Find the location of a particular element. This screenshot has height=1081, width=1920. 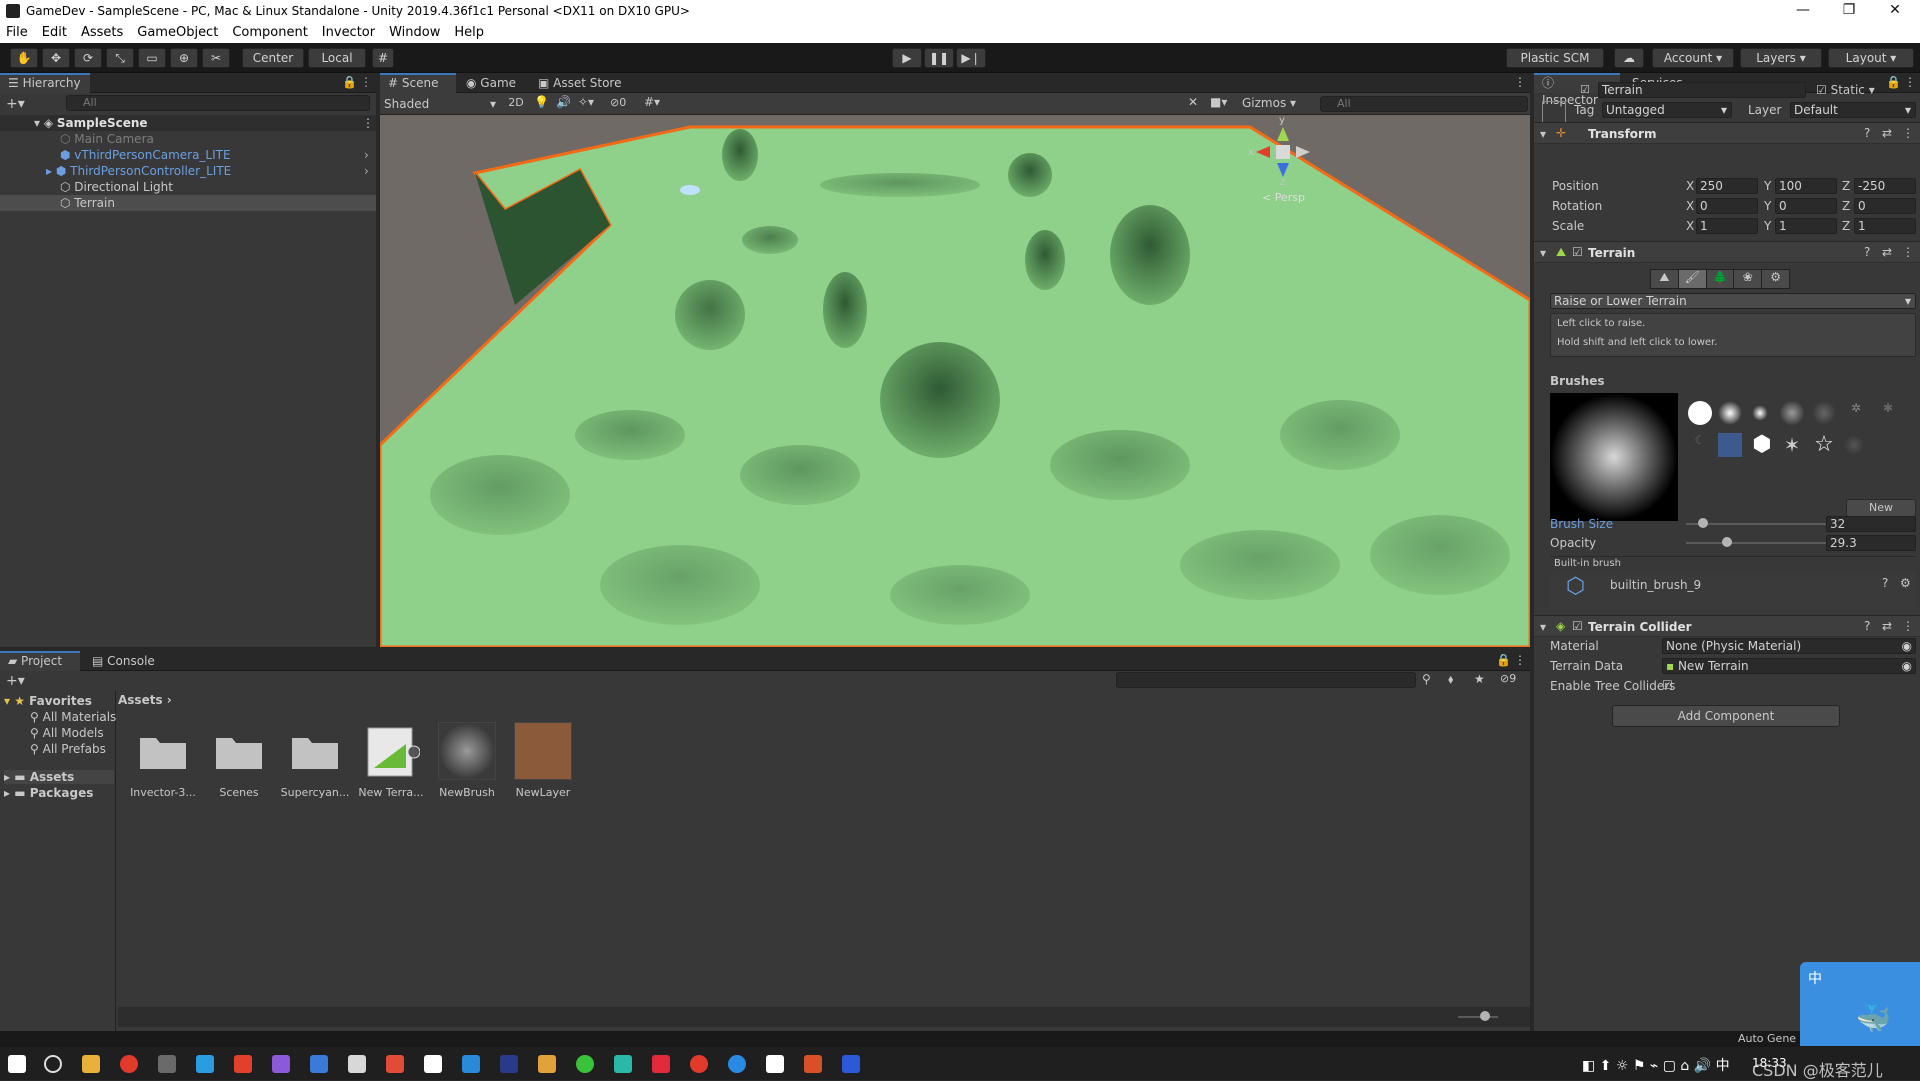

static-toggle: ☑ Static ▾ is located at coordinates (1845, 90).